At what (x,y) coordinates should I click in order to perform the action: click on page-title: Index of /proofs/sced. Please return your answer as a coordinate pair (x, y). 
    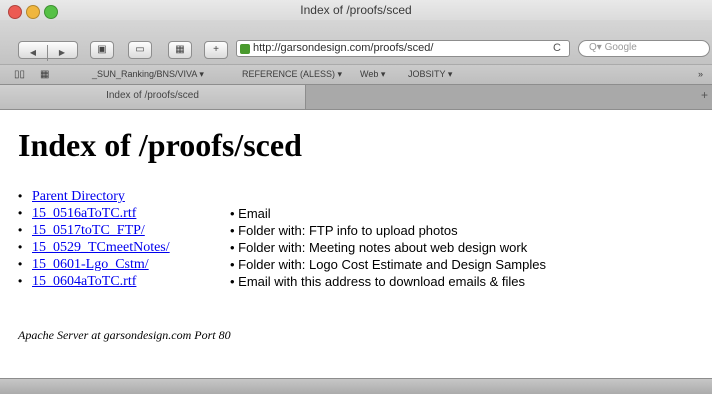
    Looking at the image, I should click on (160, 145).